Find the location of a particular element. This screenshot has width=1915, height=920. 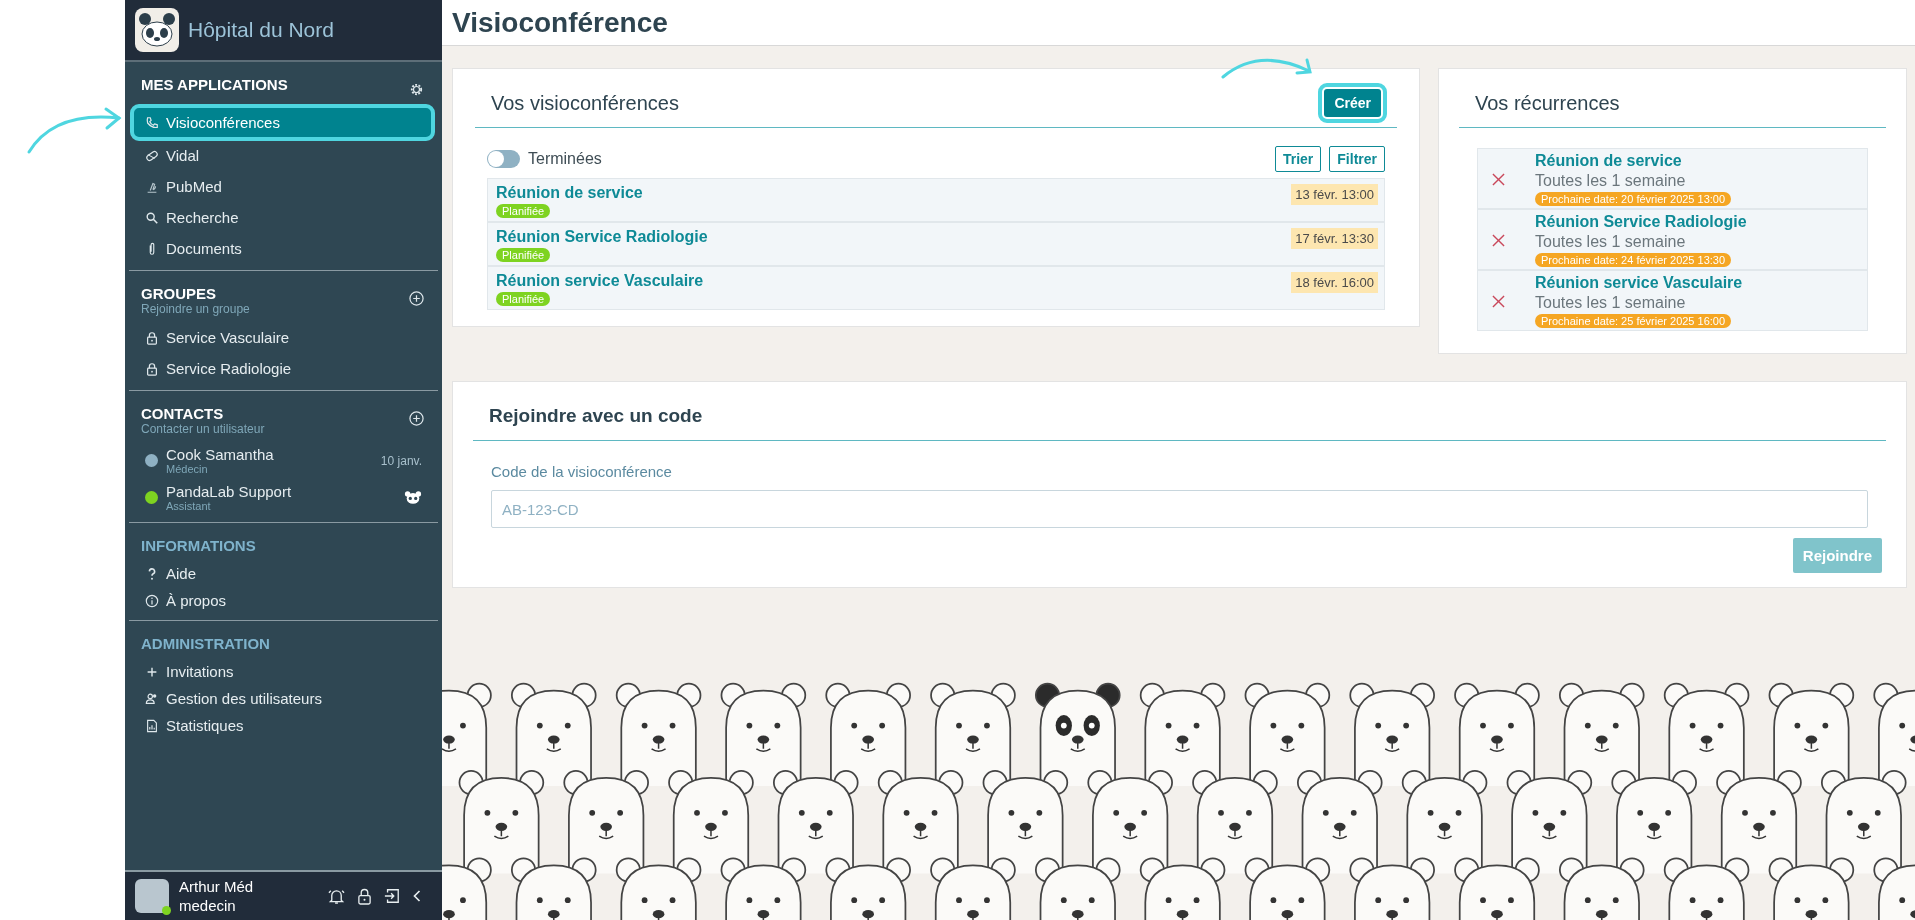

users-icon is located at coordinates (152, 698).